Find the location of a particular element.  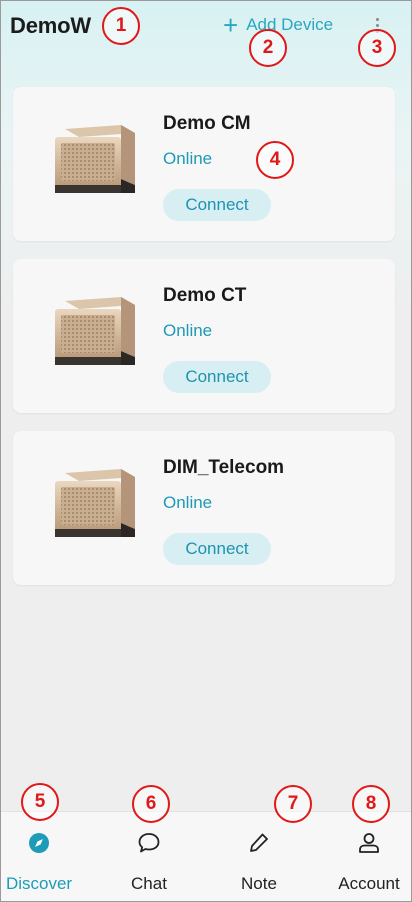

nav-item-note: Note is located at coordinates (259, 856).